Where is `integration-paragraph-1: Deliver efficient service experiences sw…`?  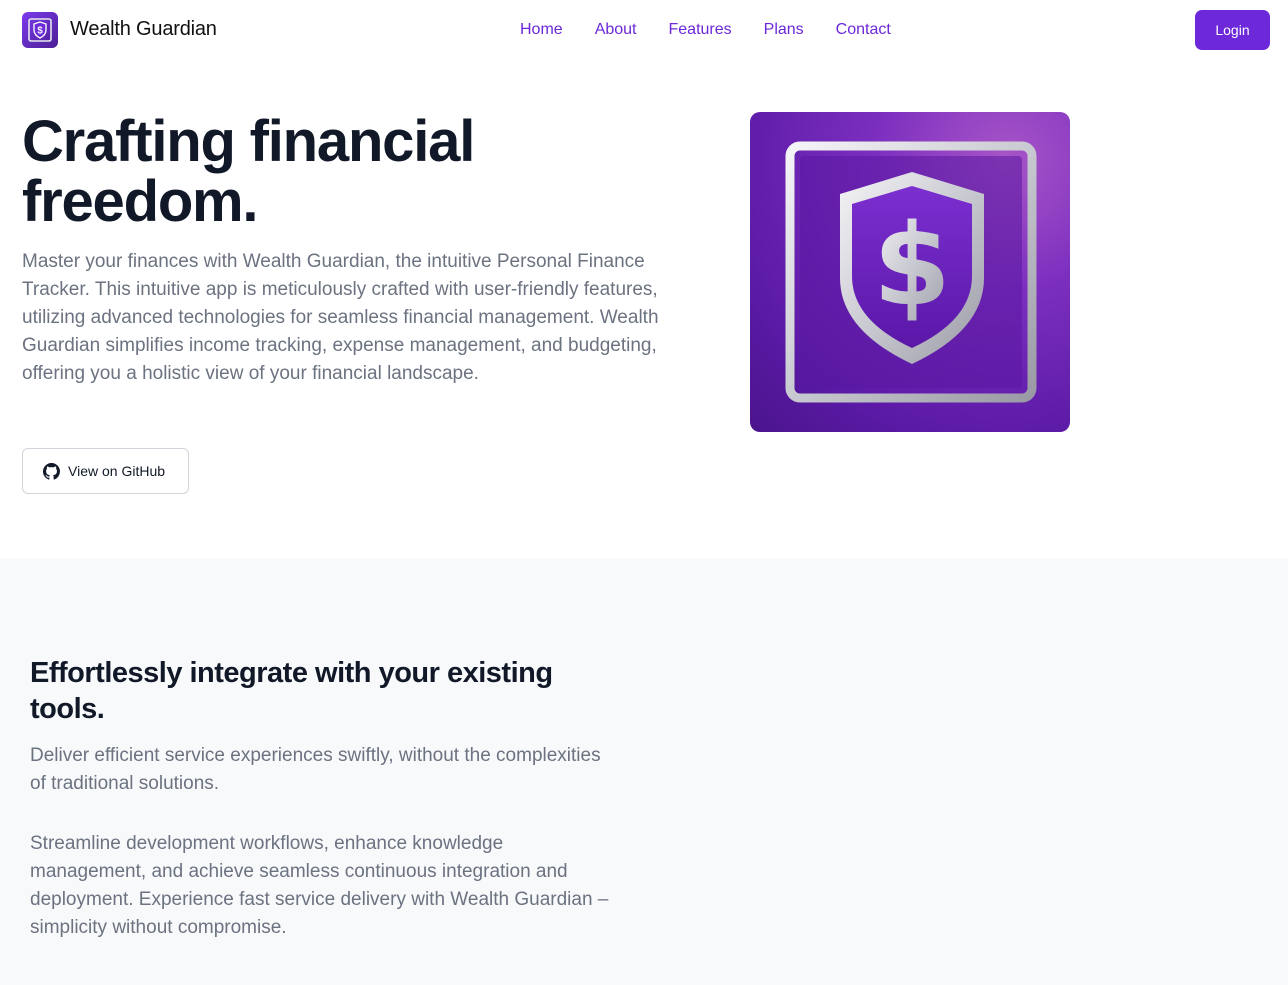
integration-paragraph-1: Deliver efficient service experiences sw… is located at coordinates (315, 769).